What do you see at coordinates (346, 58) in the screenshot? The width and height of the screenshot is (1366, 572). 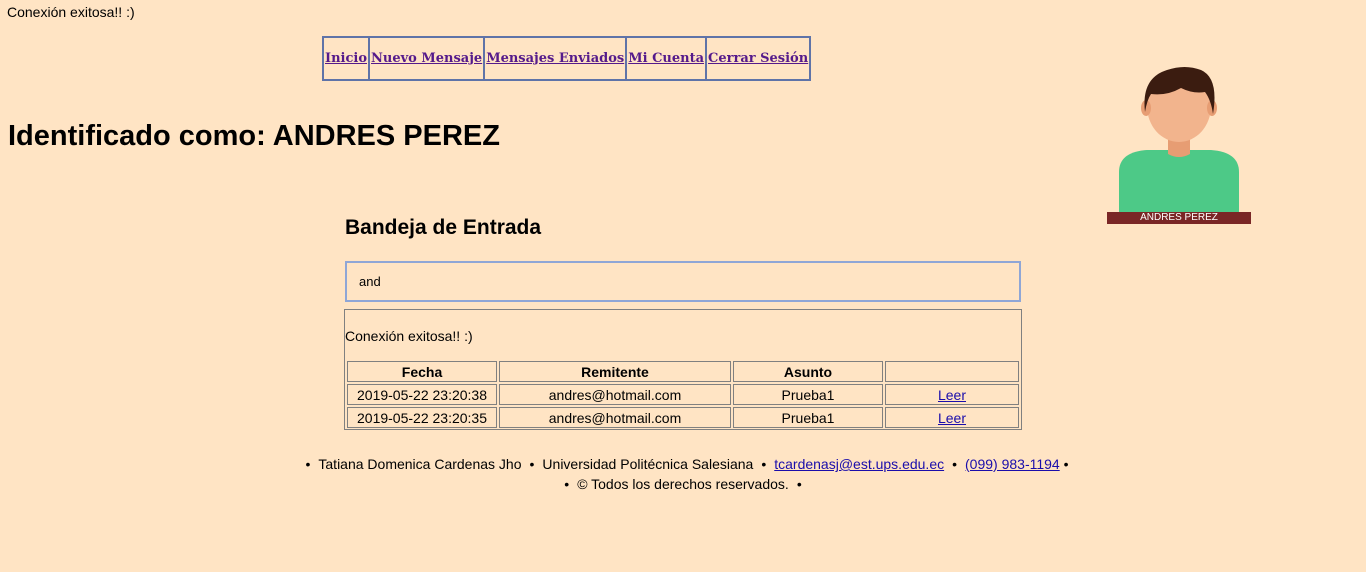 I see `nav-inicio: Inicio` at bounding box center [346, 58].